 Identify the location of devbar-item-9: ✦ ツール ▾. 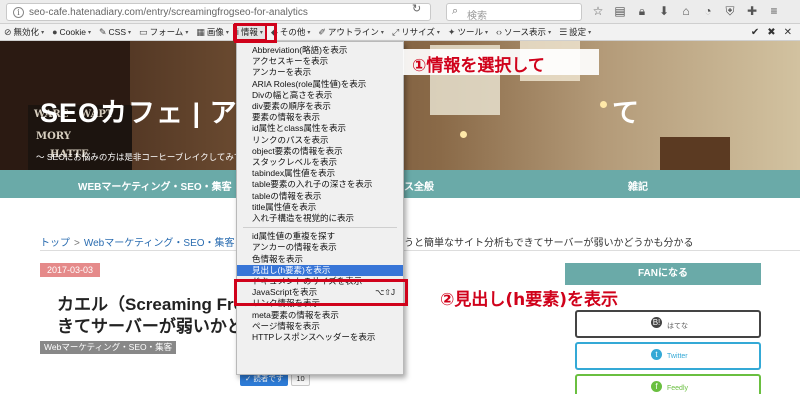
(468, 32).